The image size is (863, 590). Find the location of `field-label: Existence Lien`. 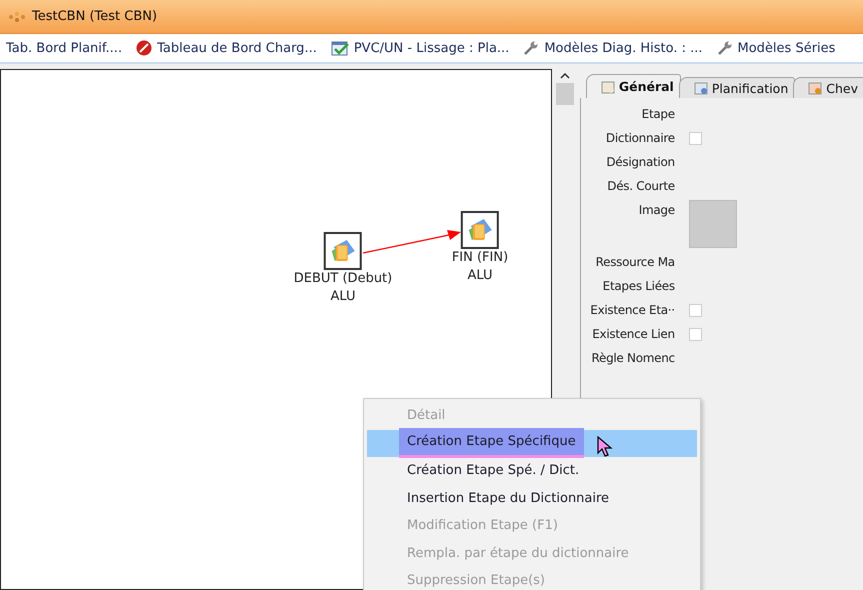

field-label: Existence Lien is located at coordinates (633, 334).